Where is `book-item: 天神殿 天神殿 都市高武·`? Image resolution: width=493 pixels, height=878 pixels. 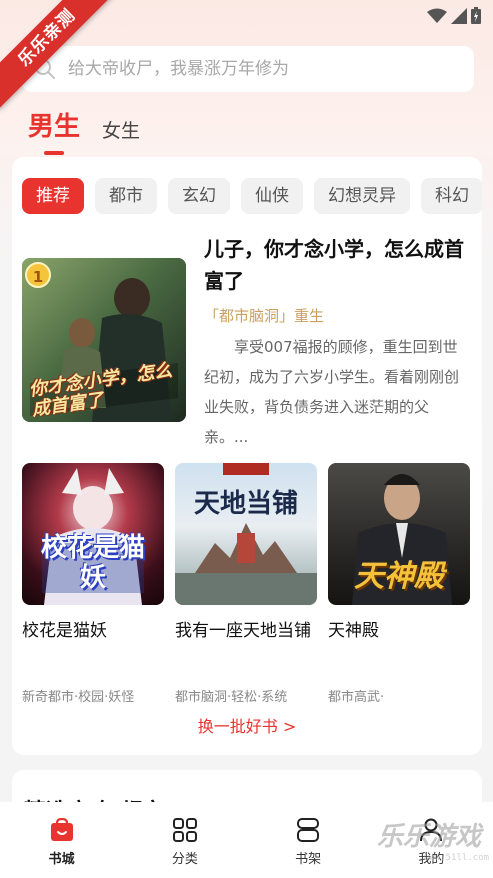 book-item: 天神殿 天神殿 都市高武· is located at coordinates (399, 584).